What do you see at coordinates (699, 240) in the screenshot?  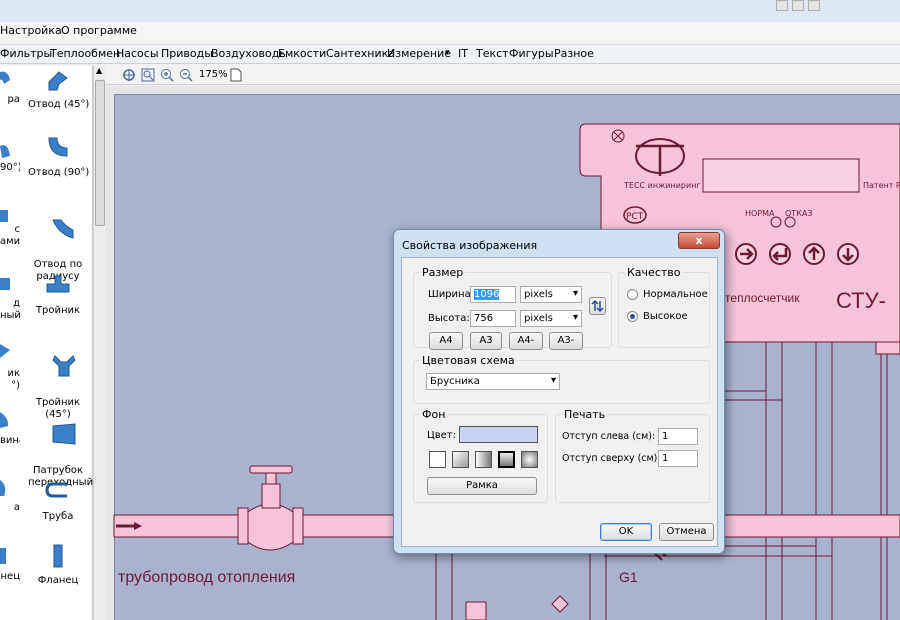 I see `close-button: x` at bounding box center [699, 240].